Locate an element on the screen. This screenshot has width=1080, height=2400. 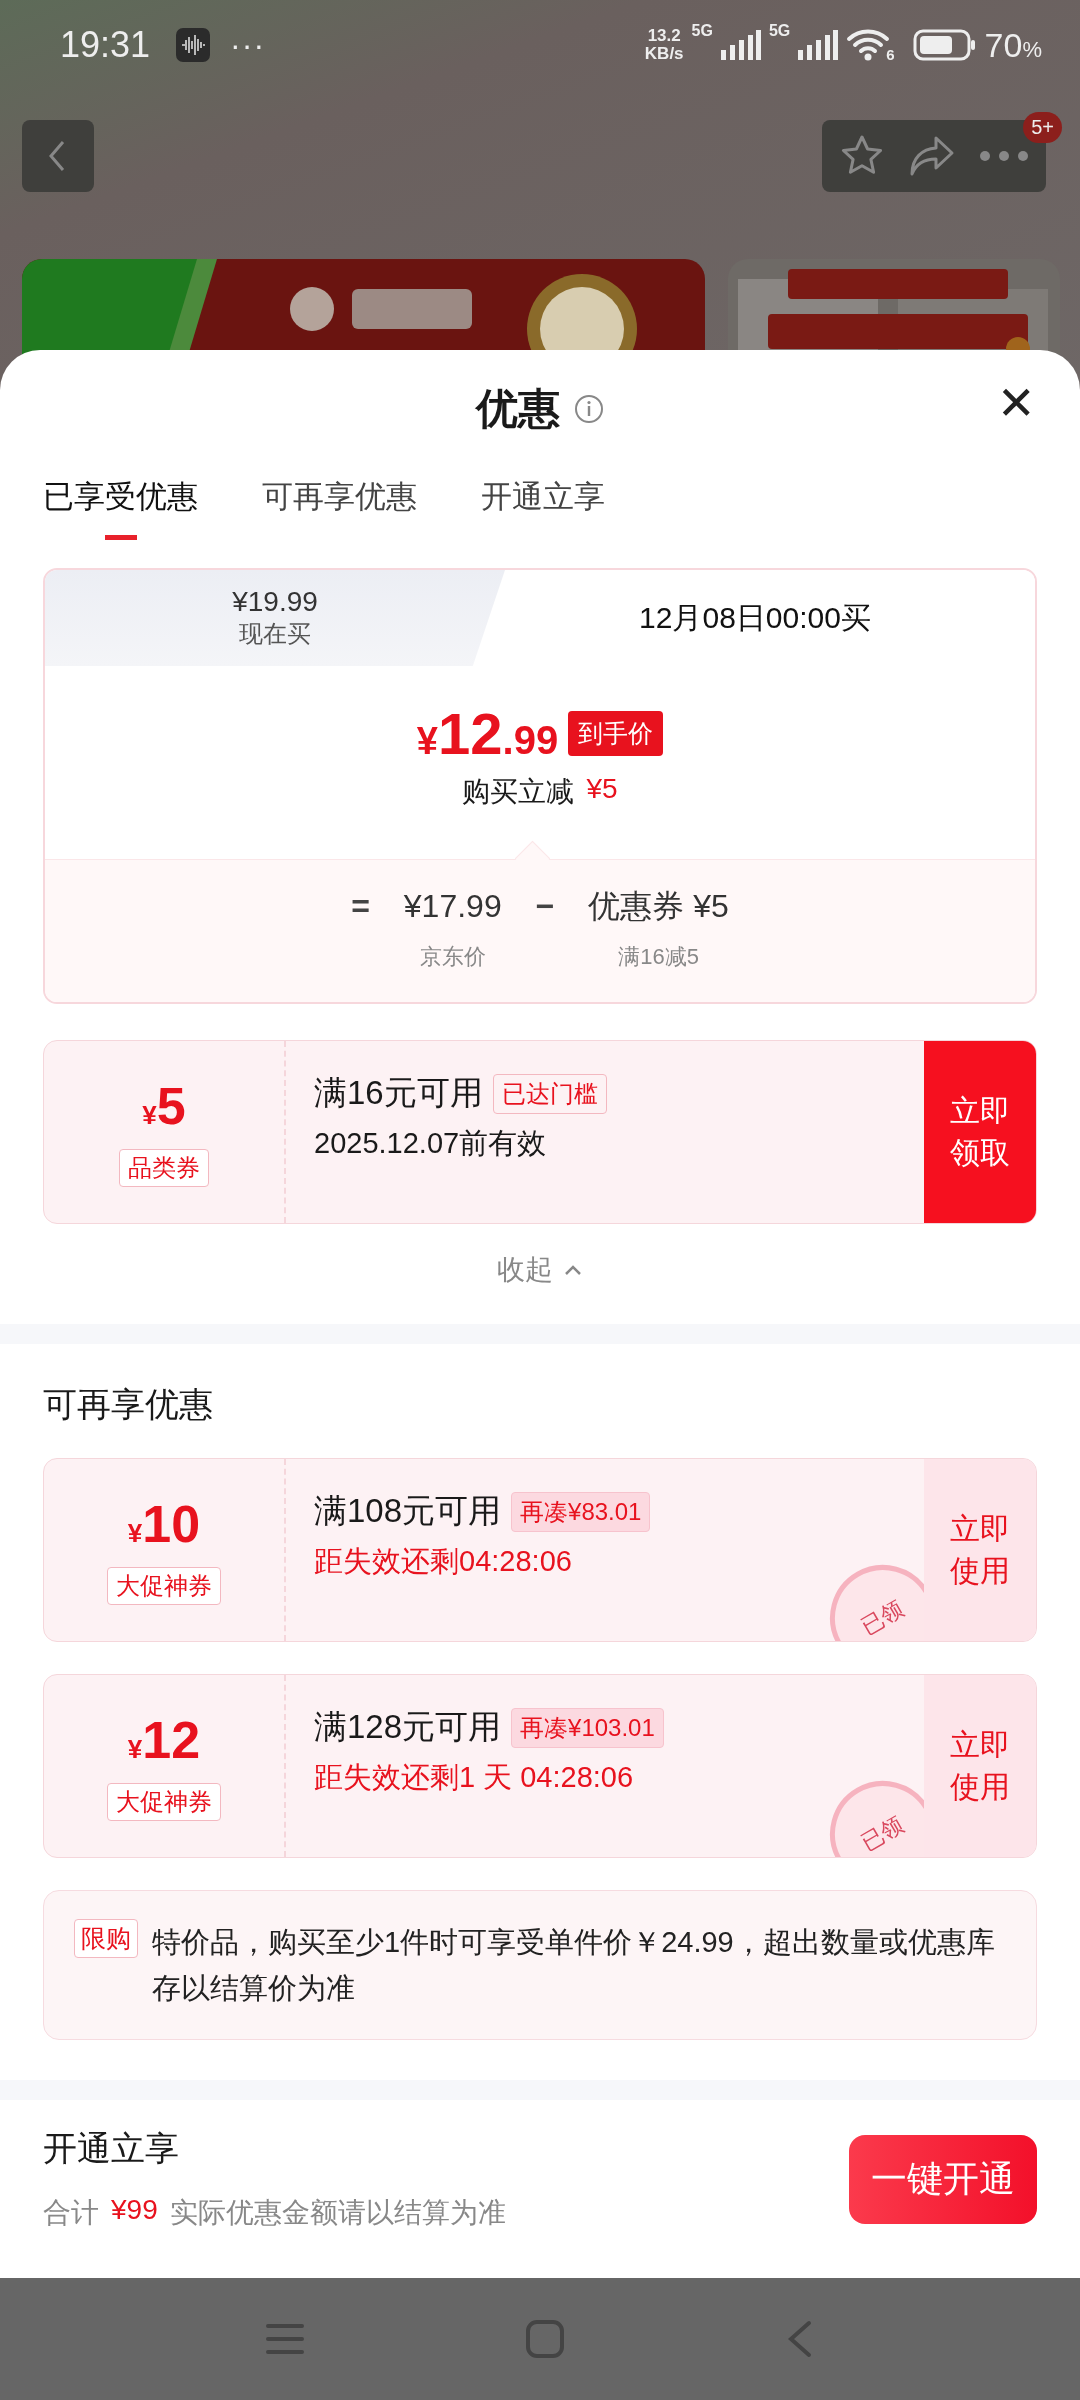
notification-badge: 5+ is located at coordinates (1042, 127).